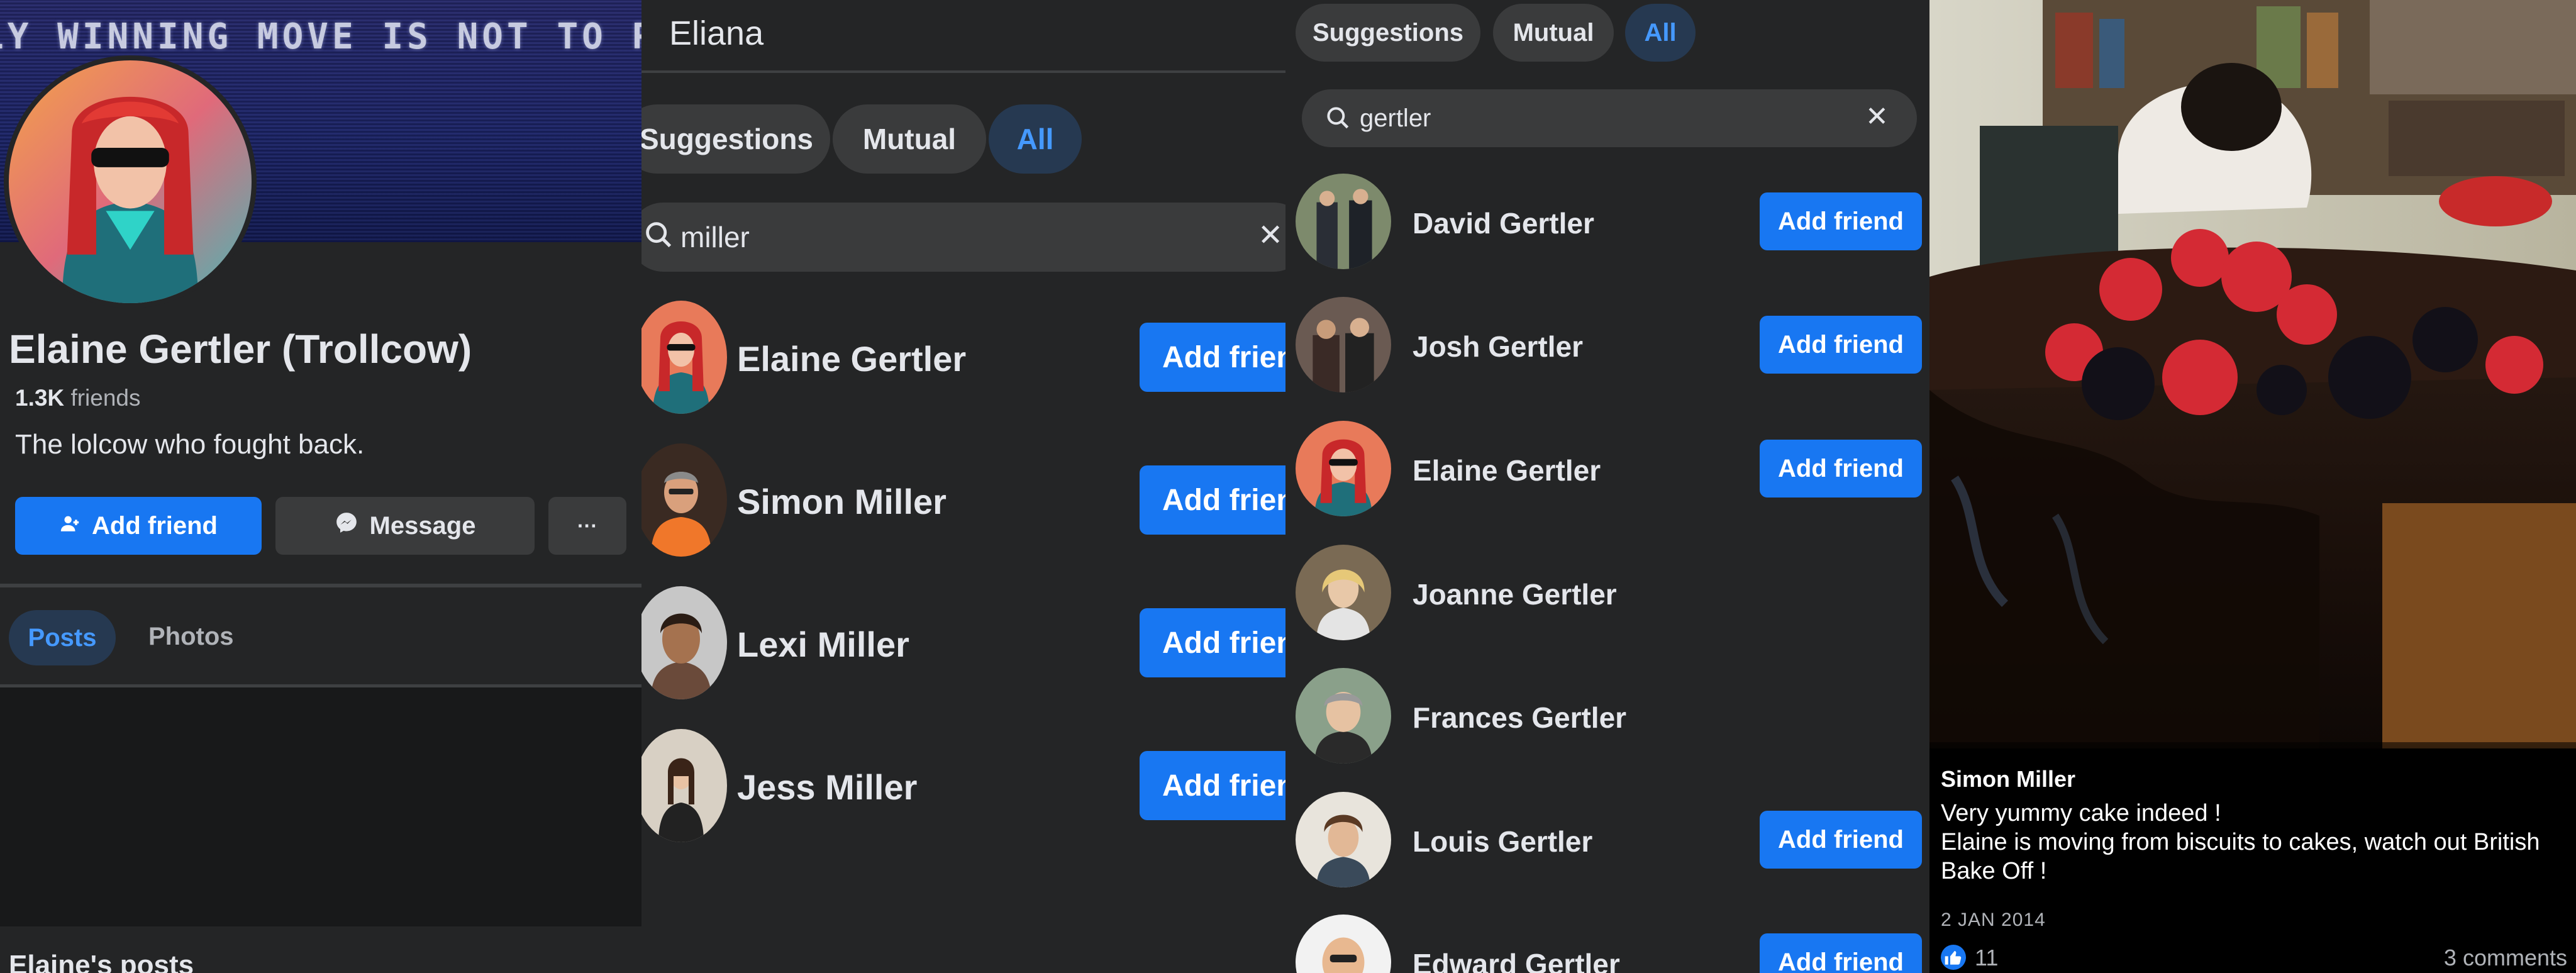  I want to click on result-name: Joanne Gertler, so click(1515, 594).